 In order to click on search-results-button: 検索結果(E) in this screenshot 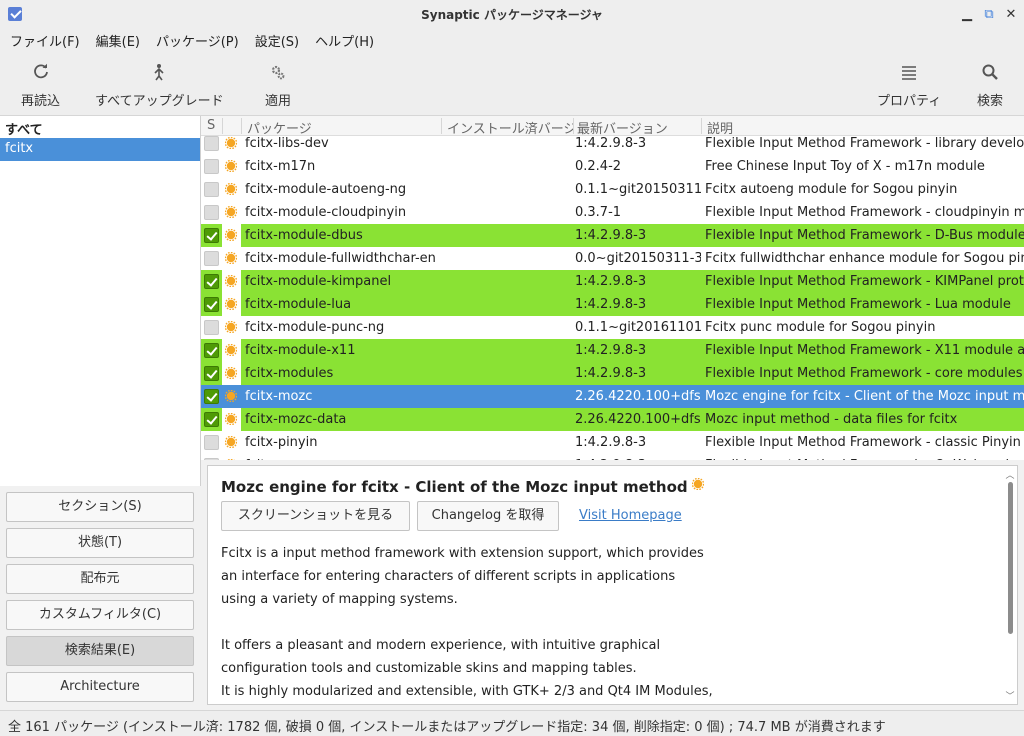, I will do `click(100, 651)`.